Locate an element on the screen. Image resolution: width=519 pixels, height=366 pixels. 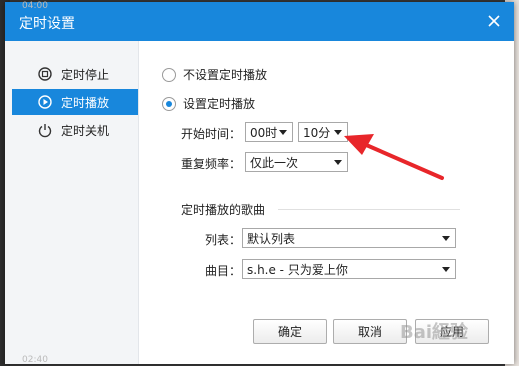
schedule-label: 设置定时播放 is located at coordinates (219, 104).